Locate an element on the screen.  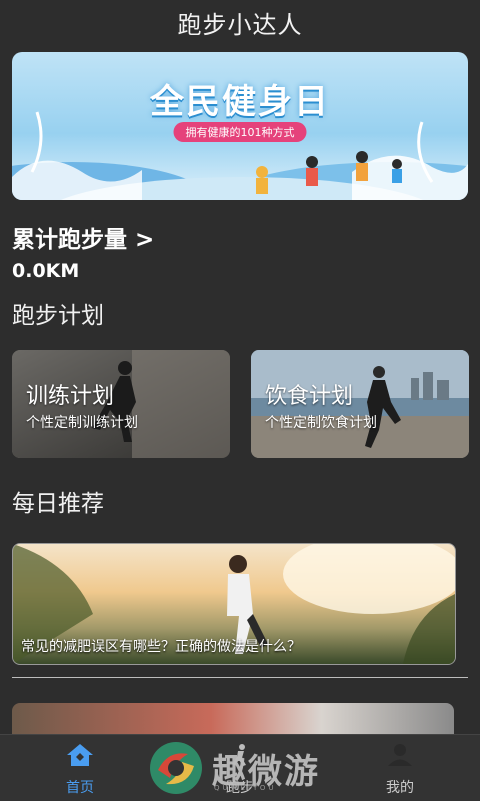
watermark-logo: 趣微游 QUWEIYOU is located at coordinates (243, 768).